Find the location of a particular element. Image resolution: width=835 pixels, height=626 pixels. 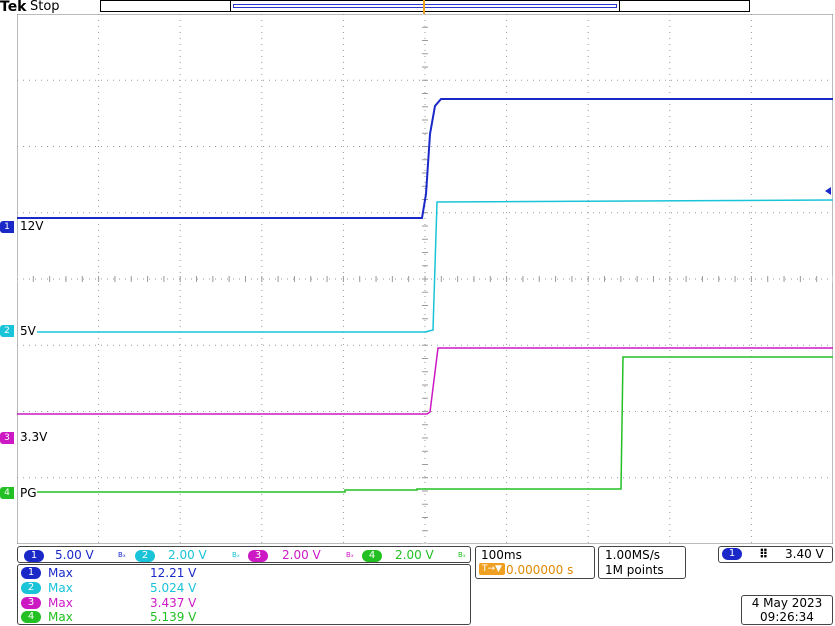

measurement-row: 4 Max 5.139 V is located at coordinates (250, 617).